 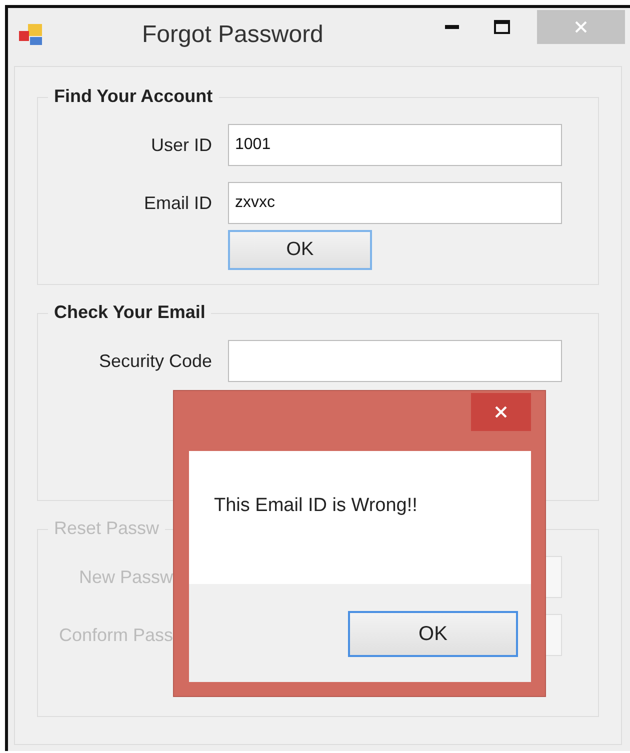 I want to click on message-text: This Email ID is Wrong!!, so click(x=316, y=505).